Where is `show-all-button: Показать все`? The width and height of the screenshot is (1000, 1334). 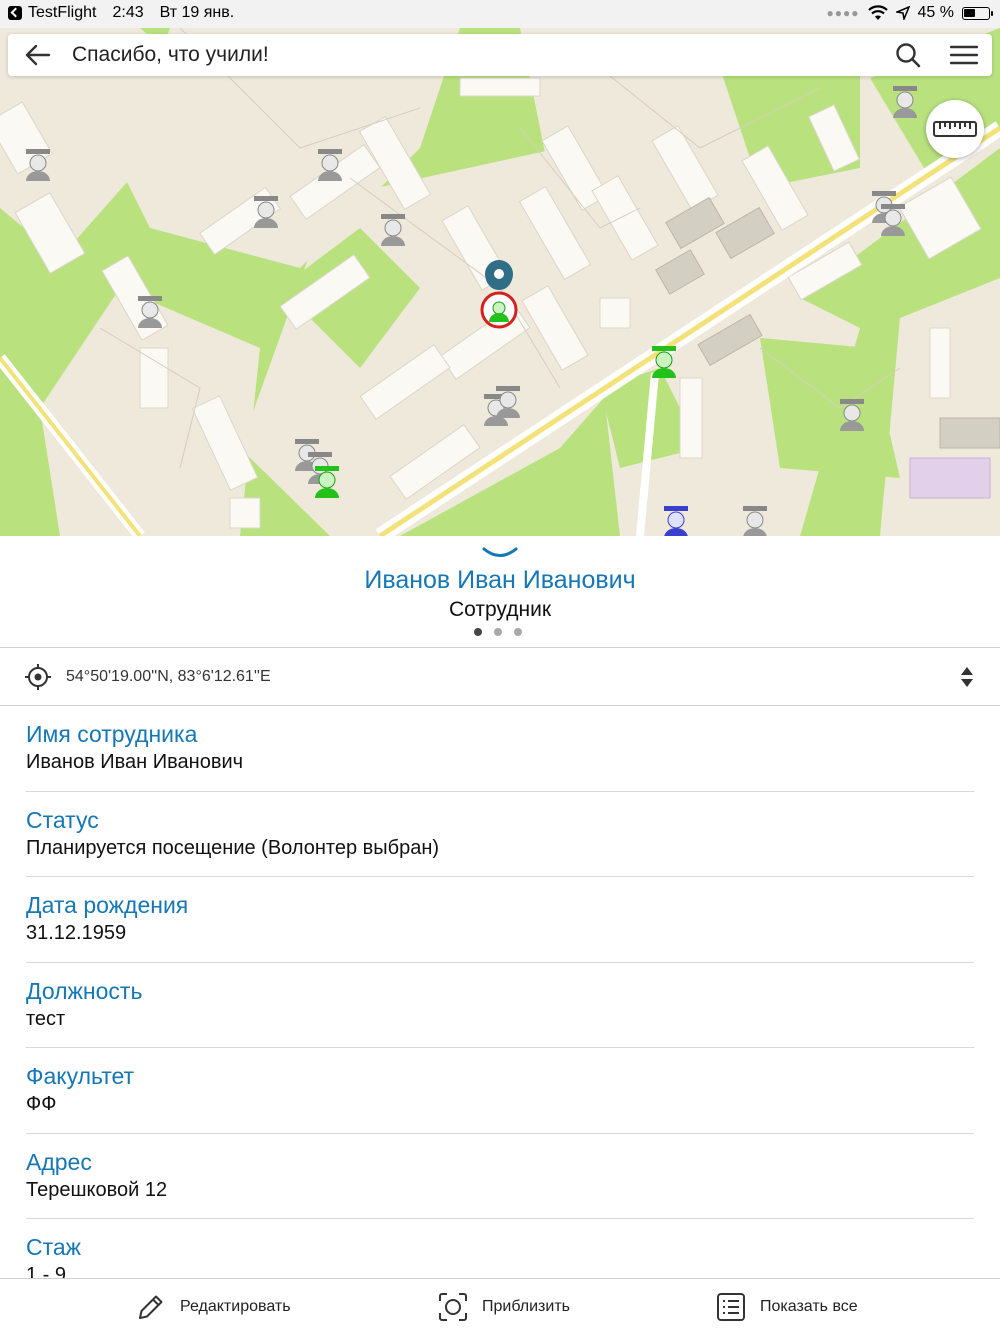 show-all-button: Показать все is located at coordinates (787, 1306).